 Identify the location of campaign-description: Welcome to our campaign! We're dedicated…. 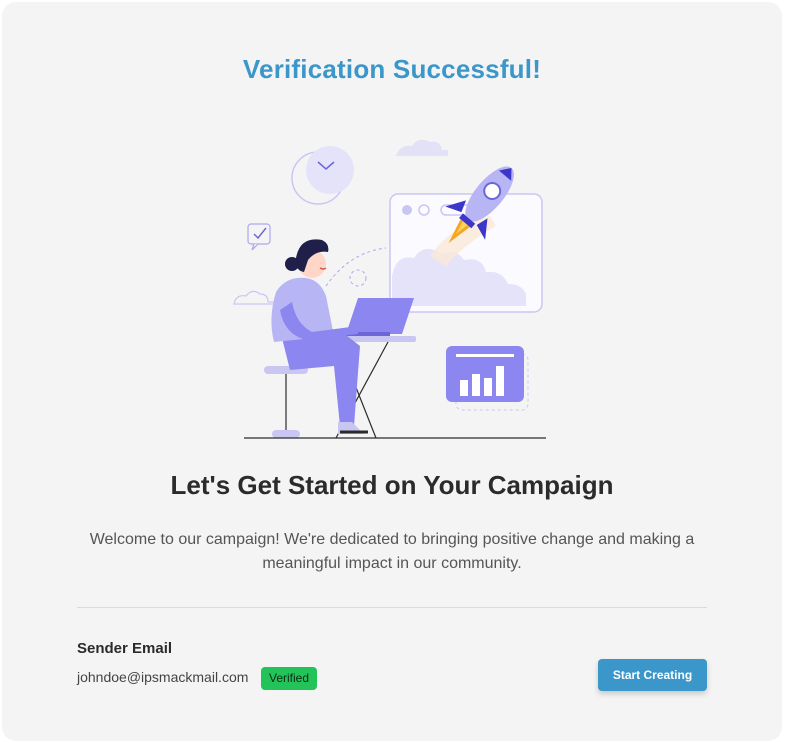
(392, 551).